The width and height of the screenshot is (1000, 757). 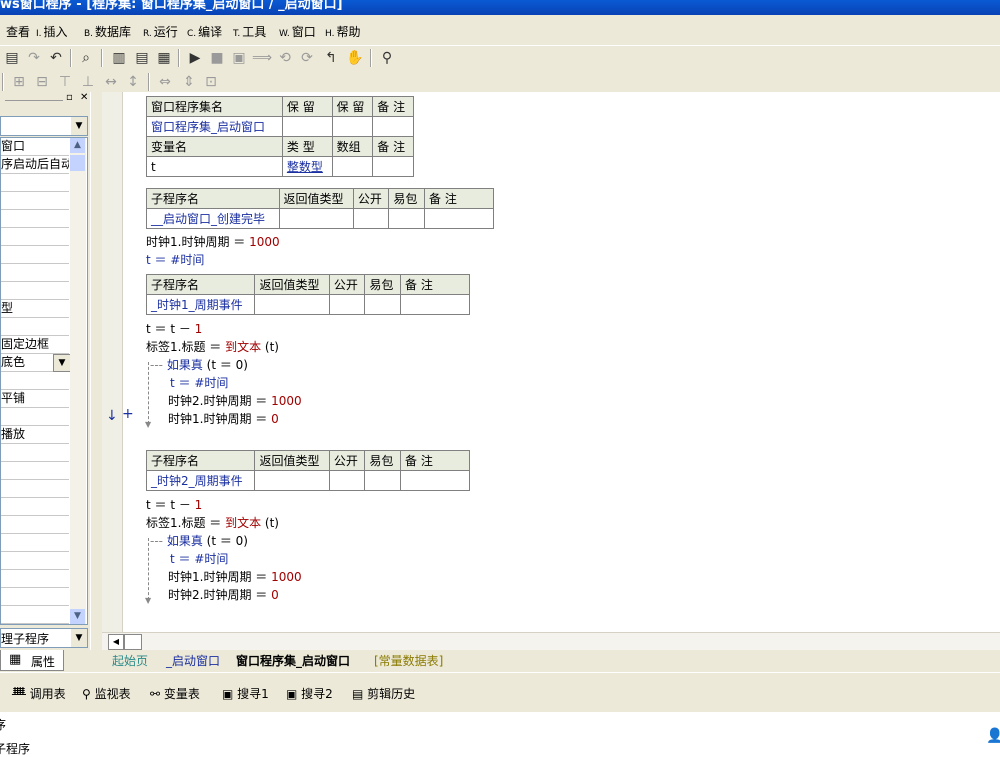 What do you see at coordinates (213, 218) in the screenshot?
I see `subroutine-name-cell: __启动窗口_创建完毕` at bounding box center [213, 218].